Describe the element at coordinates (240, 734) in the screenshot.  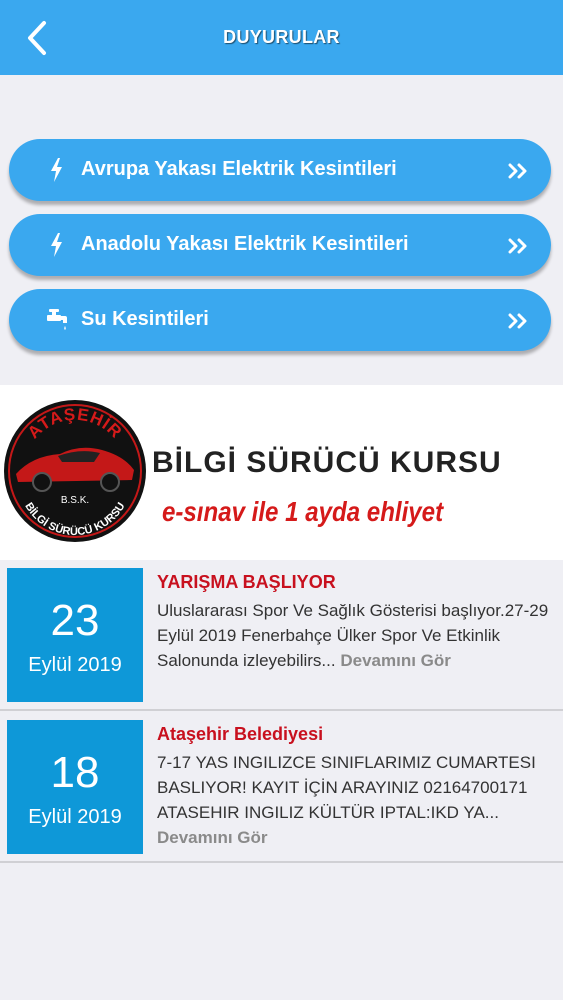
I see `news-title: Ataşehir Belediyesi` at that location.